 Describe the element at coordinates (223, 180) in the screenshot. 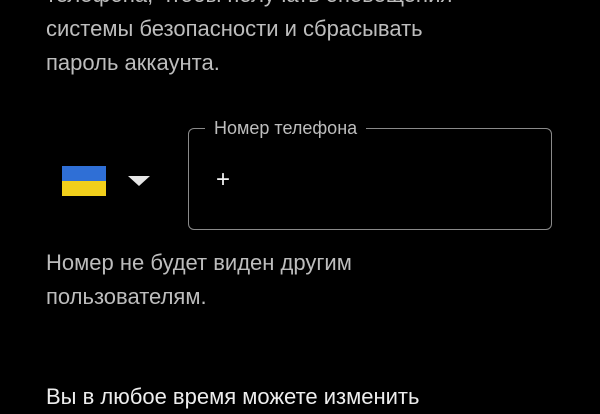

I see `phone-field-value: +` at that location.